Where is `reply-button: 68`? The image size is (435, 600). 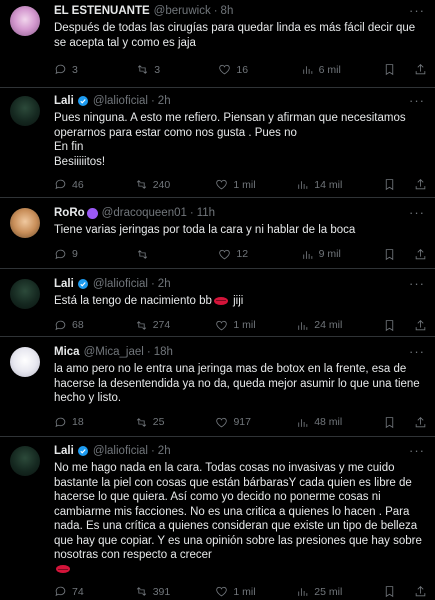
reply-button: 68 is located at coordinates (74, 325).